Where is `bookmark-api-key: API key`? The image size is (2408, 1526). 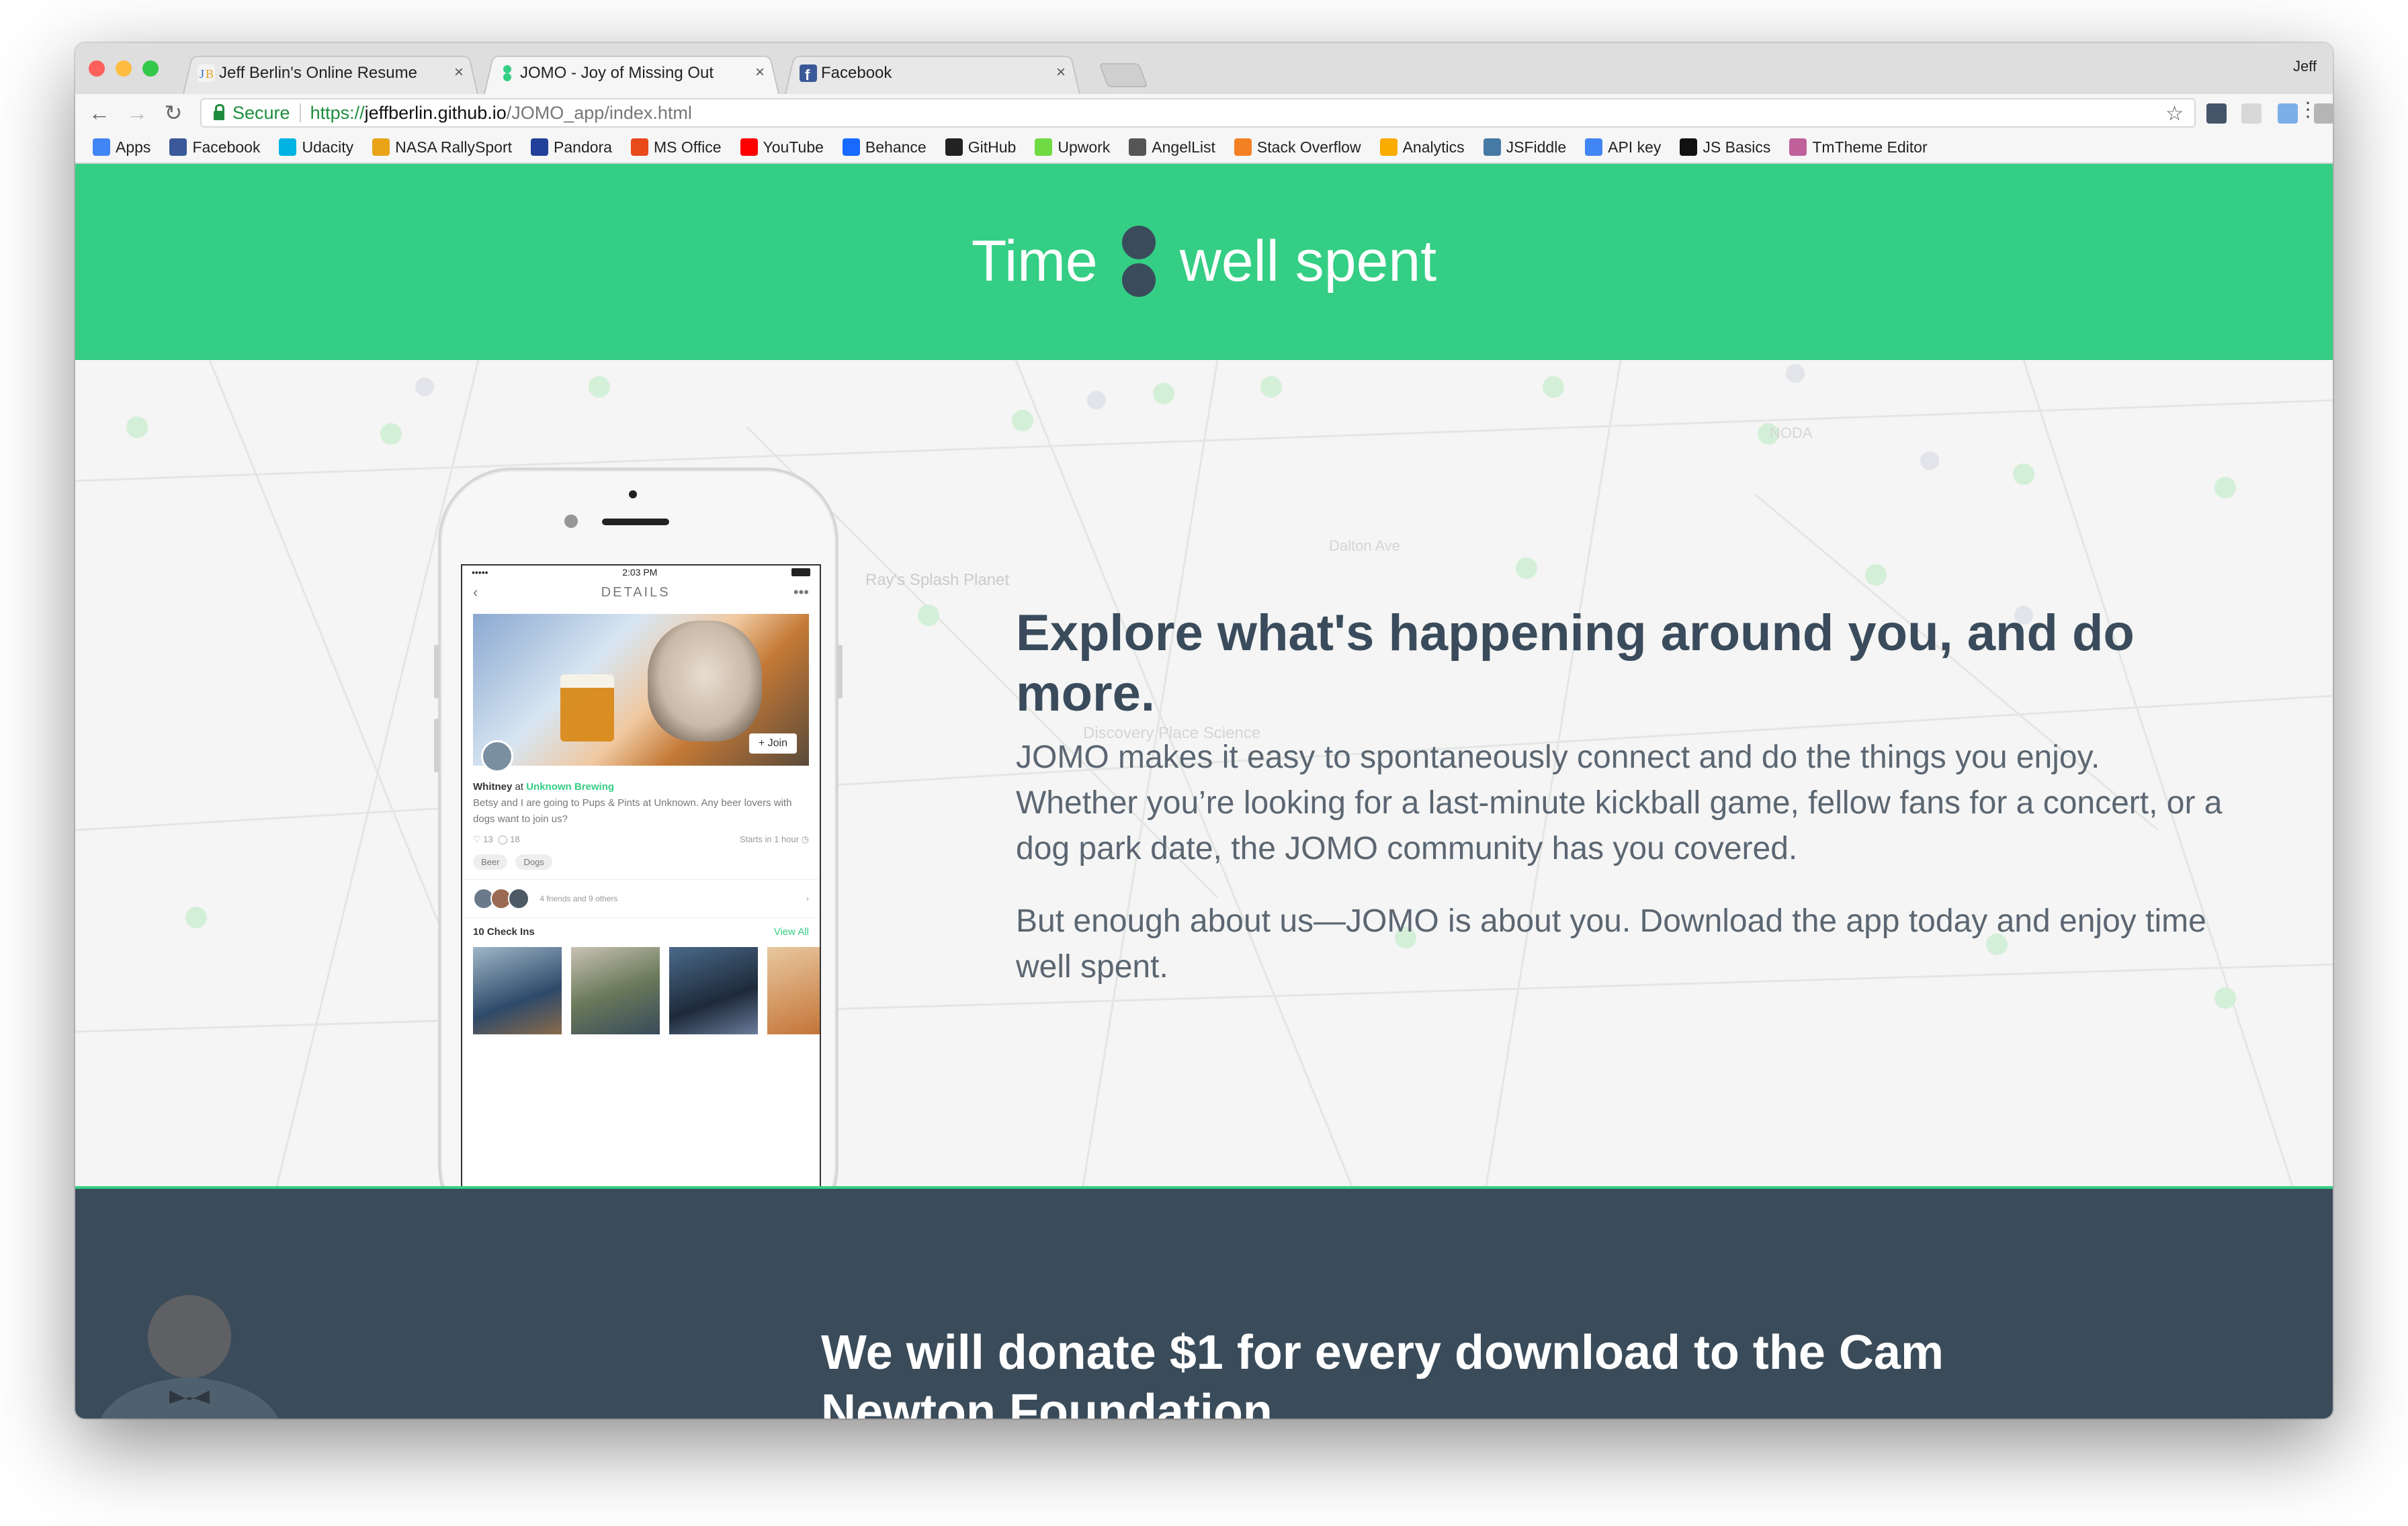
bookmark-api-key: API key is located at coordinates (1623, 147).